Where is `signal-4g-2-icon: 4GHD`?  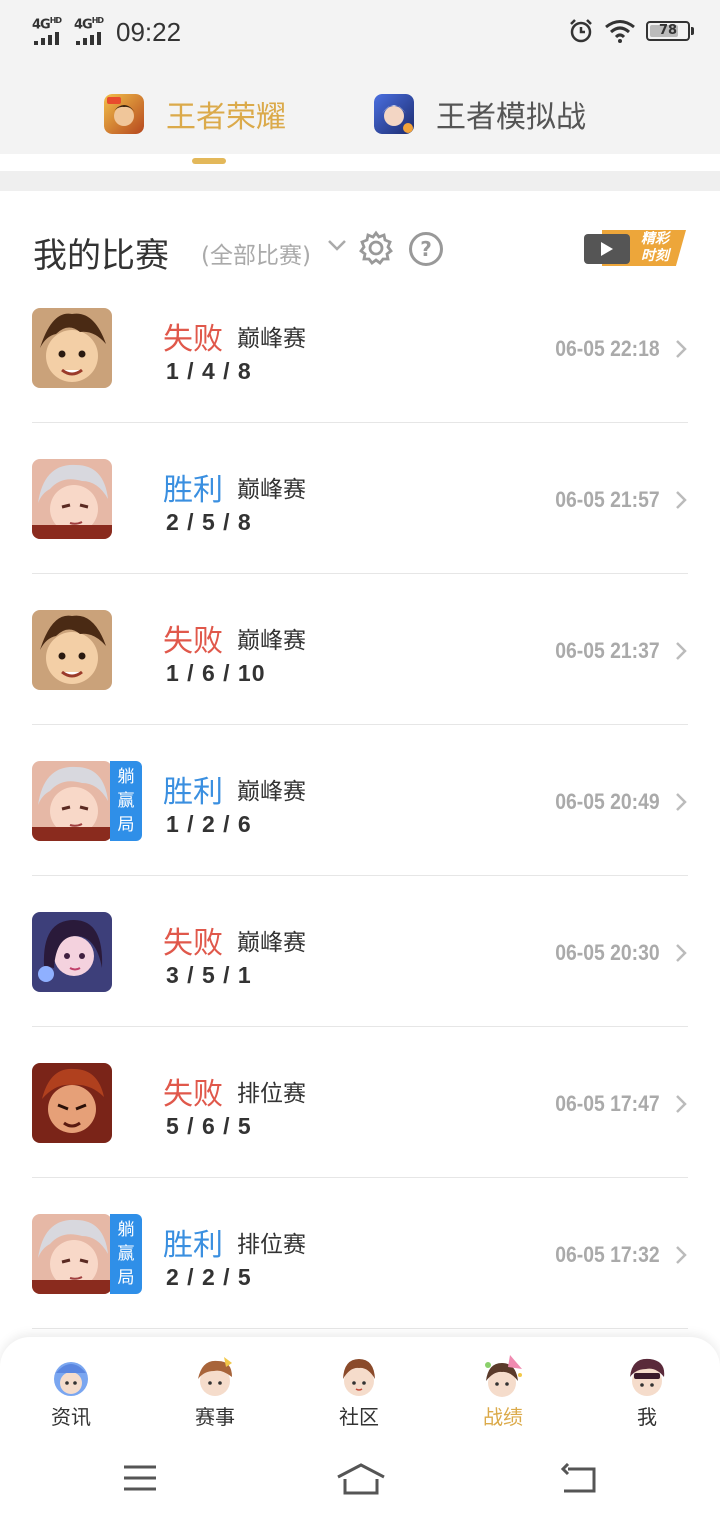
signal-4g-2-icon: 4GHD is located at coordinates (92, 30).